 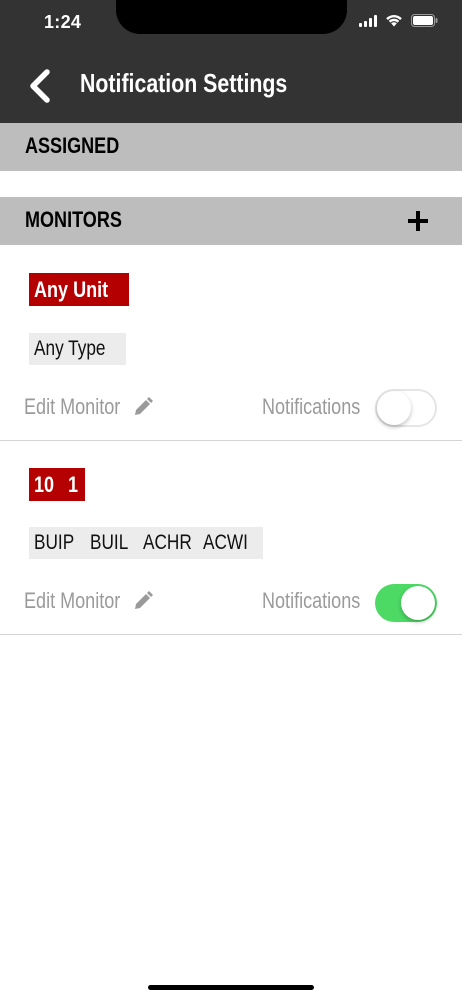 I want to click on battery-icon, so click(x=424, y=20).